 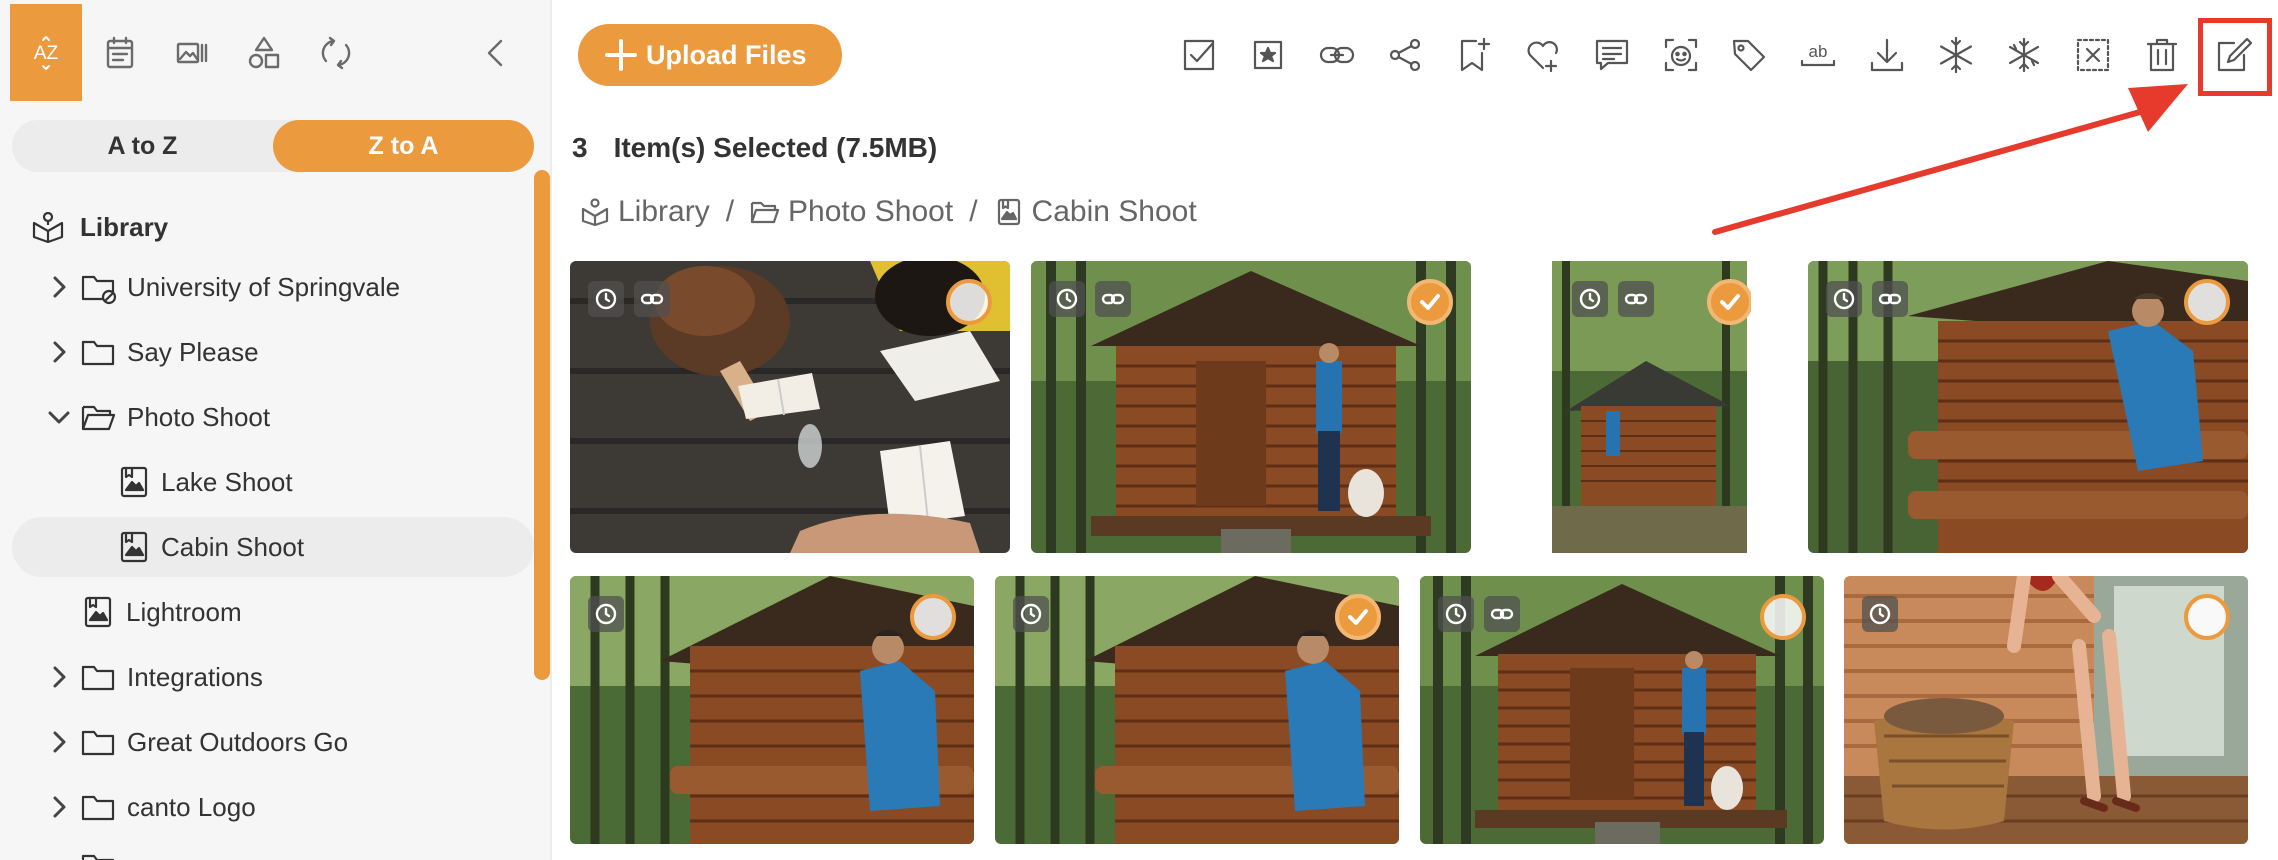 What do you see at coordinates (233, 546) in the screenshot?
I see `tree-item-label: Cabin Shoot` at bounding box center [233, 546].